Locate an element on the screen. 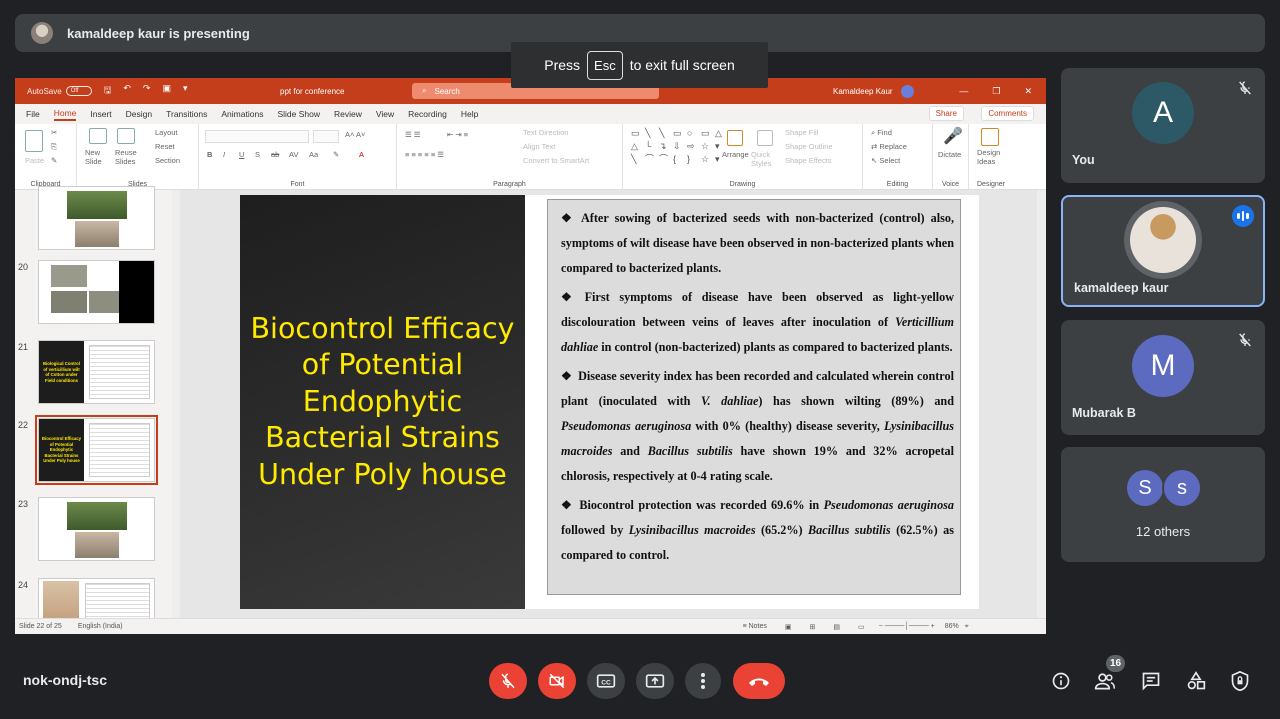  undo-icon: ↶ is located at coordinates (127, 91).